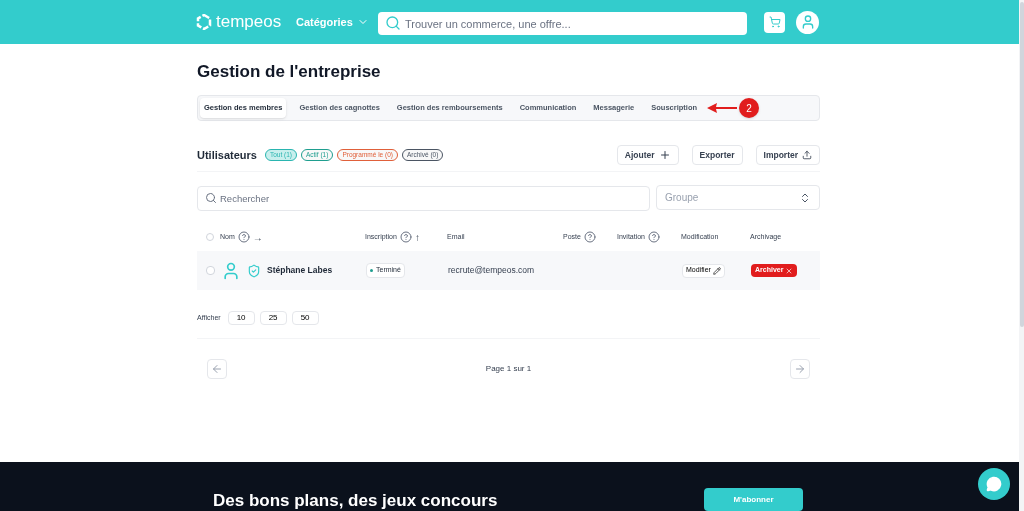  I want to click on search-field: Rechercher, so click(423, 198).